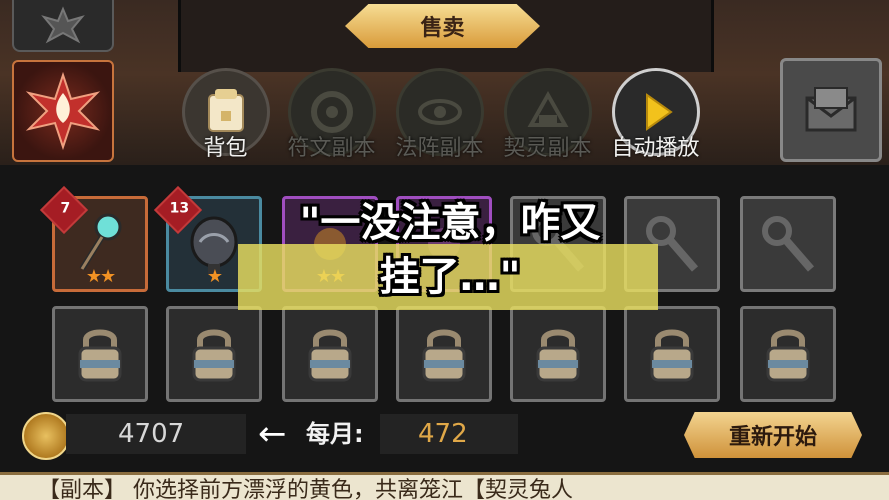 The width and height of the screenshot is (889, 500). Describe the element at coordinates (439, 114) in the screenshot. I see `tab-array-dungeon: 法阵副本` at that location.